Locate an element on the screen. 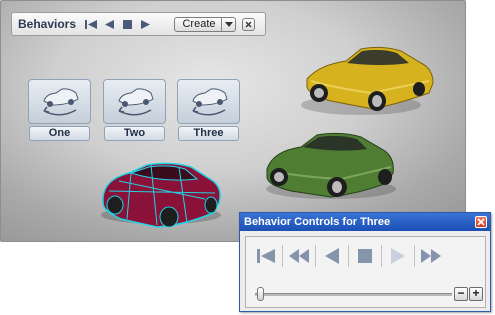 The width and height of the screenshot is (495, 315). controls-title: Behavior Controls for Three is located at coordinates (317, 222).